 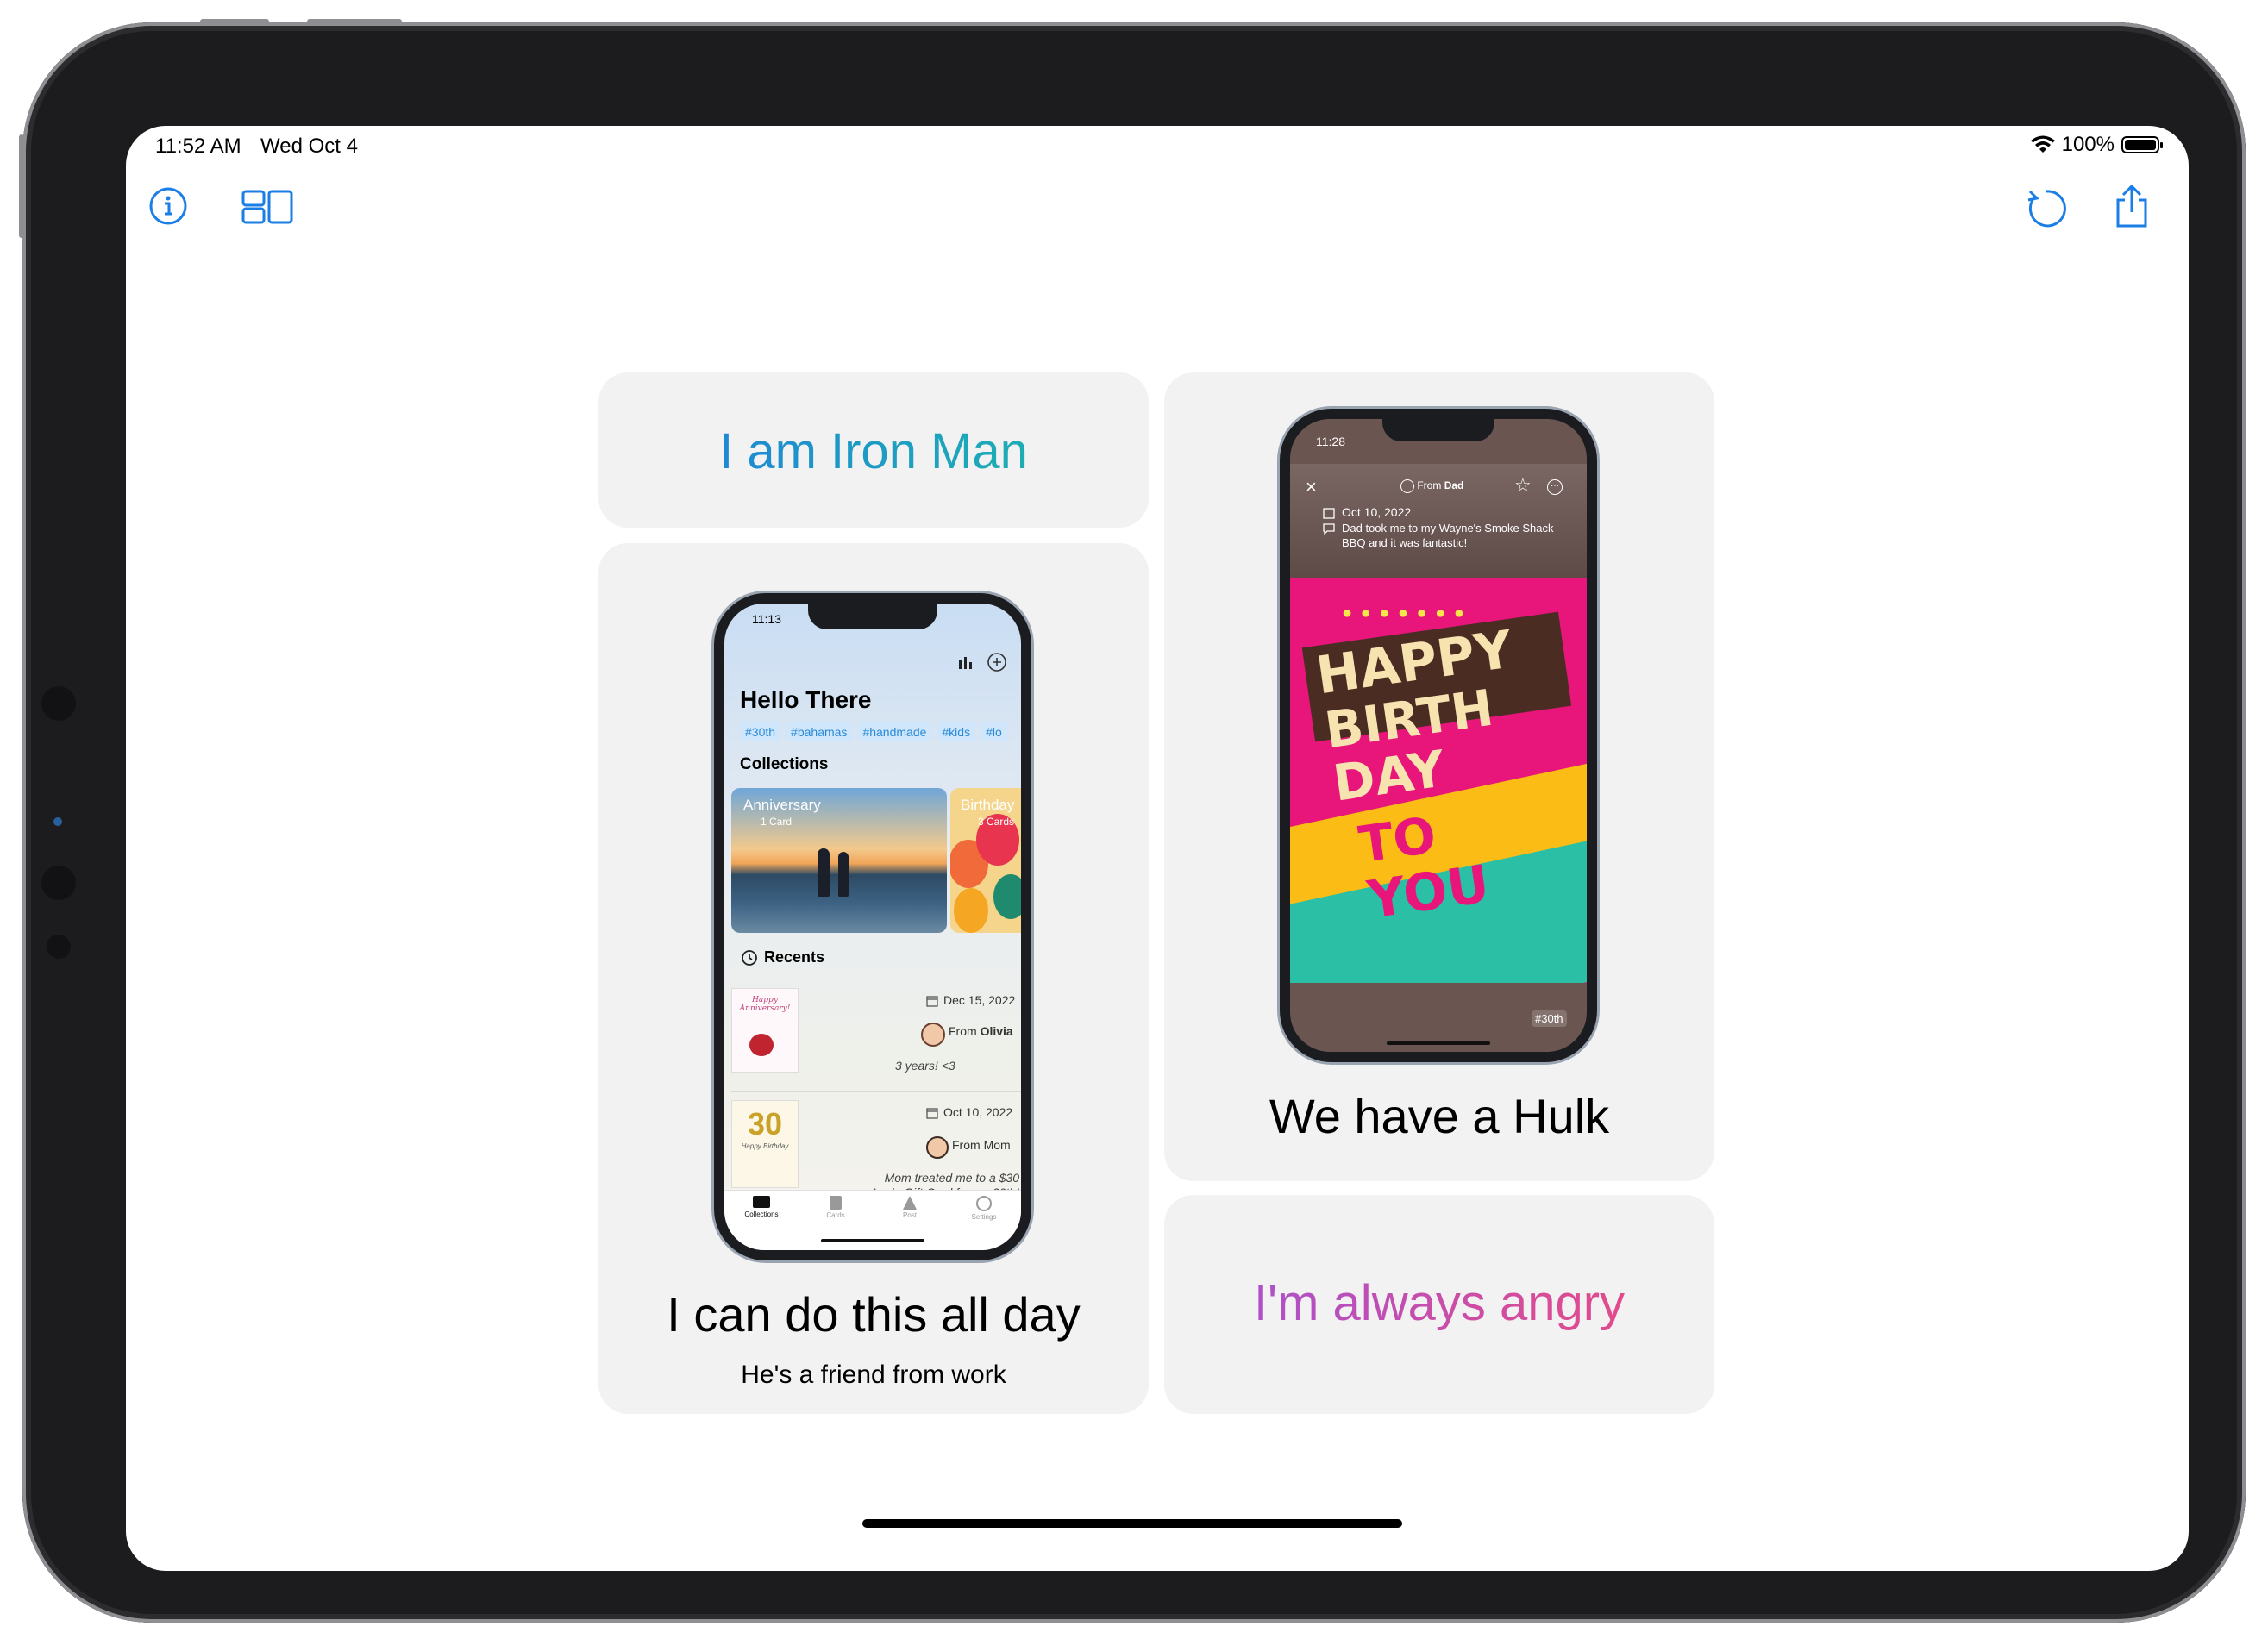 I want to click on power-top-button, so click(x=354, y=21).